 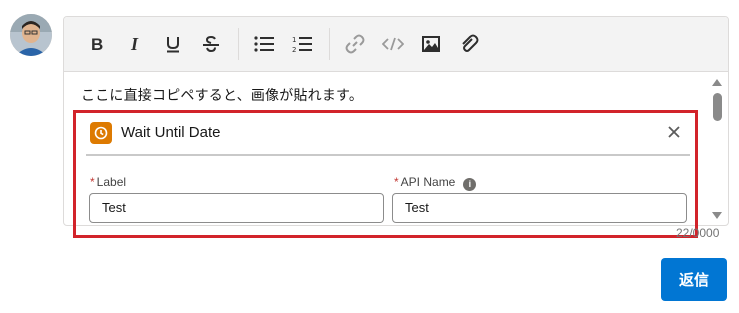 I want to click on strikethrough-icon, so click(x=211, y=44).